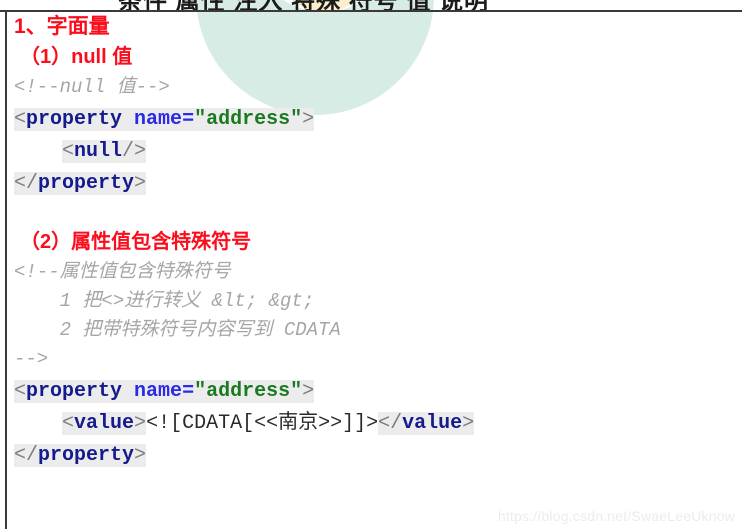 Image resolution: width=742 pixels, height=529 pixels. What do you see at coordinates (31, 359) in the screenshot?
I see `xml-comment-line: -->` at bounding box center [31, 359].